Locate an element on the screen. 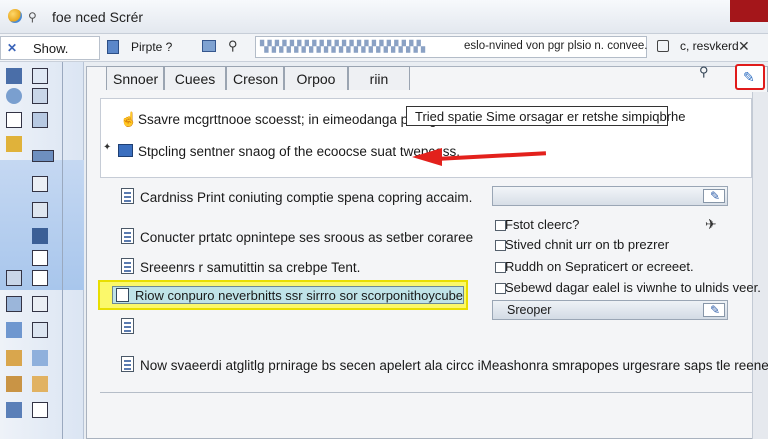  computer-icon is located at coordinates (14, 76).